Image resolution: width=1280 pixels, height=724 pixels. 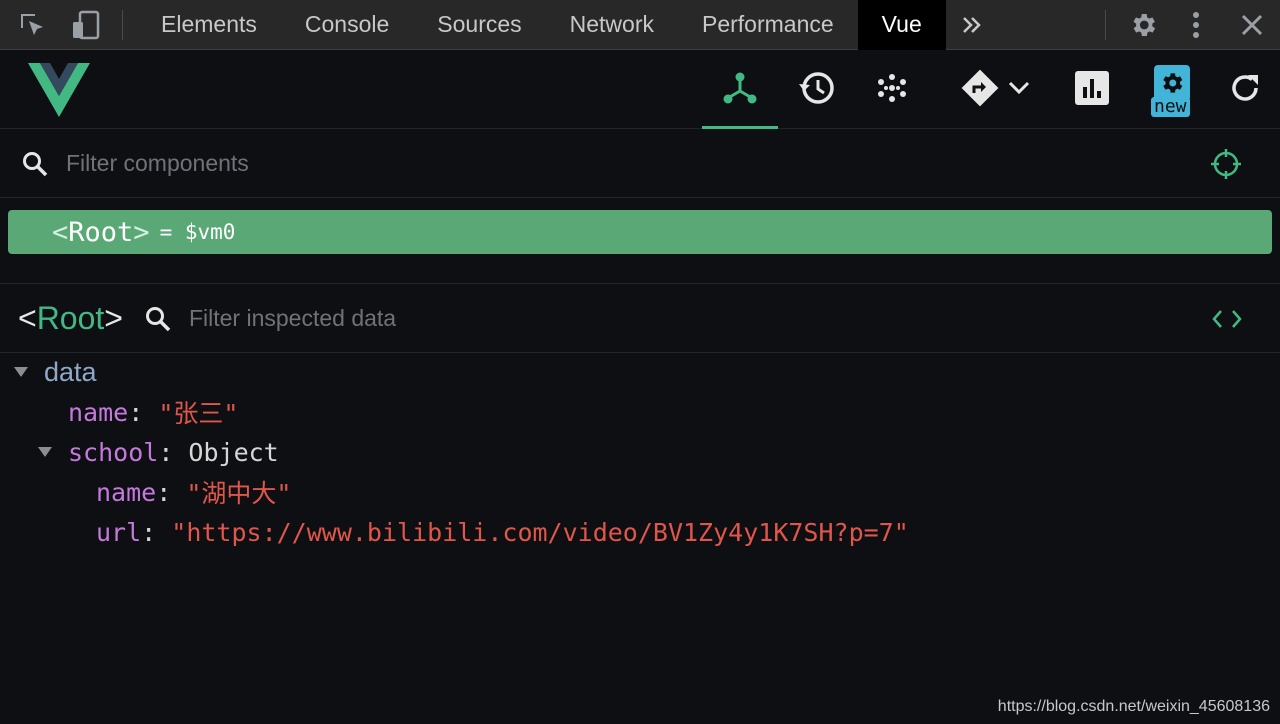 I want to click on tab-performance: Performance, so click(x=768, y=25).